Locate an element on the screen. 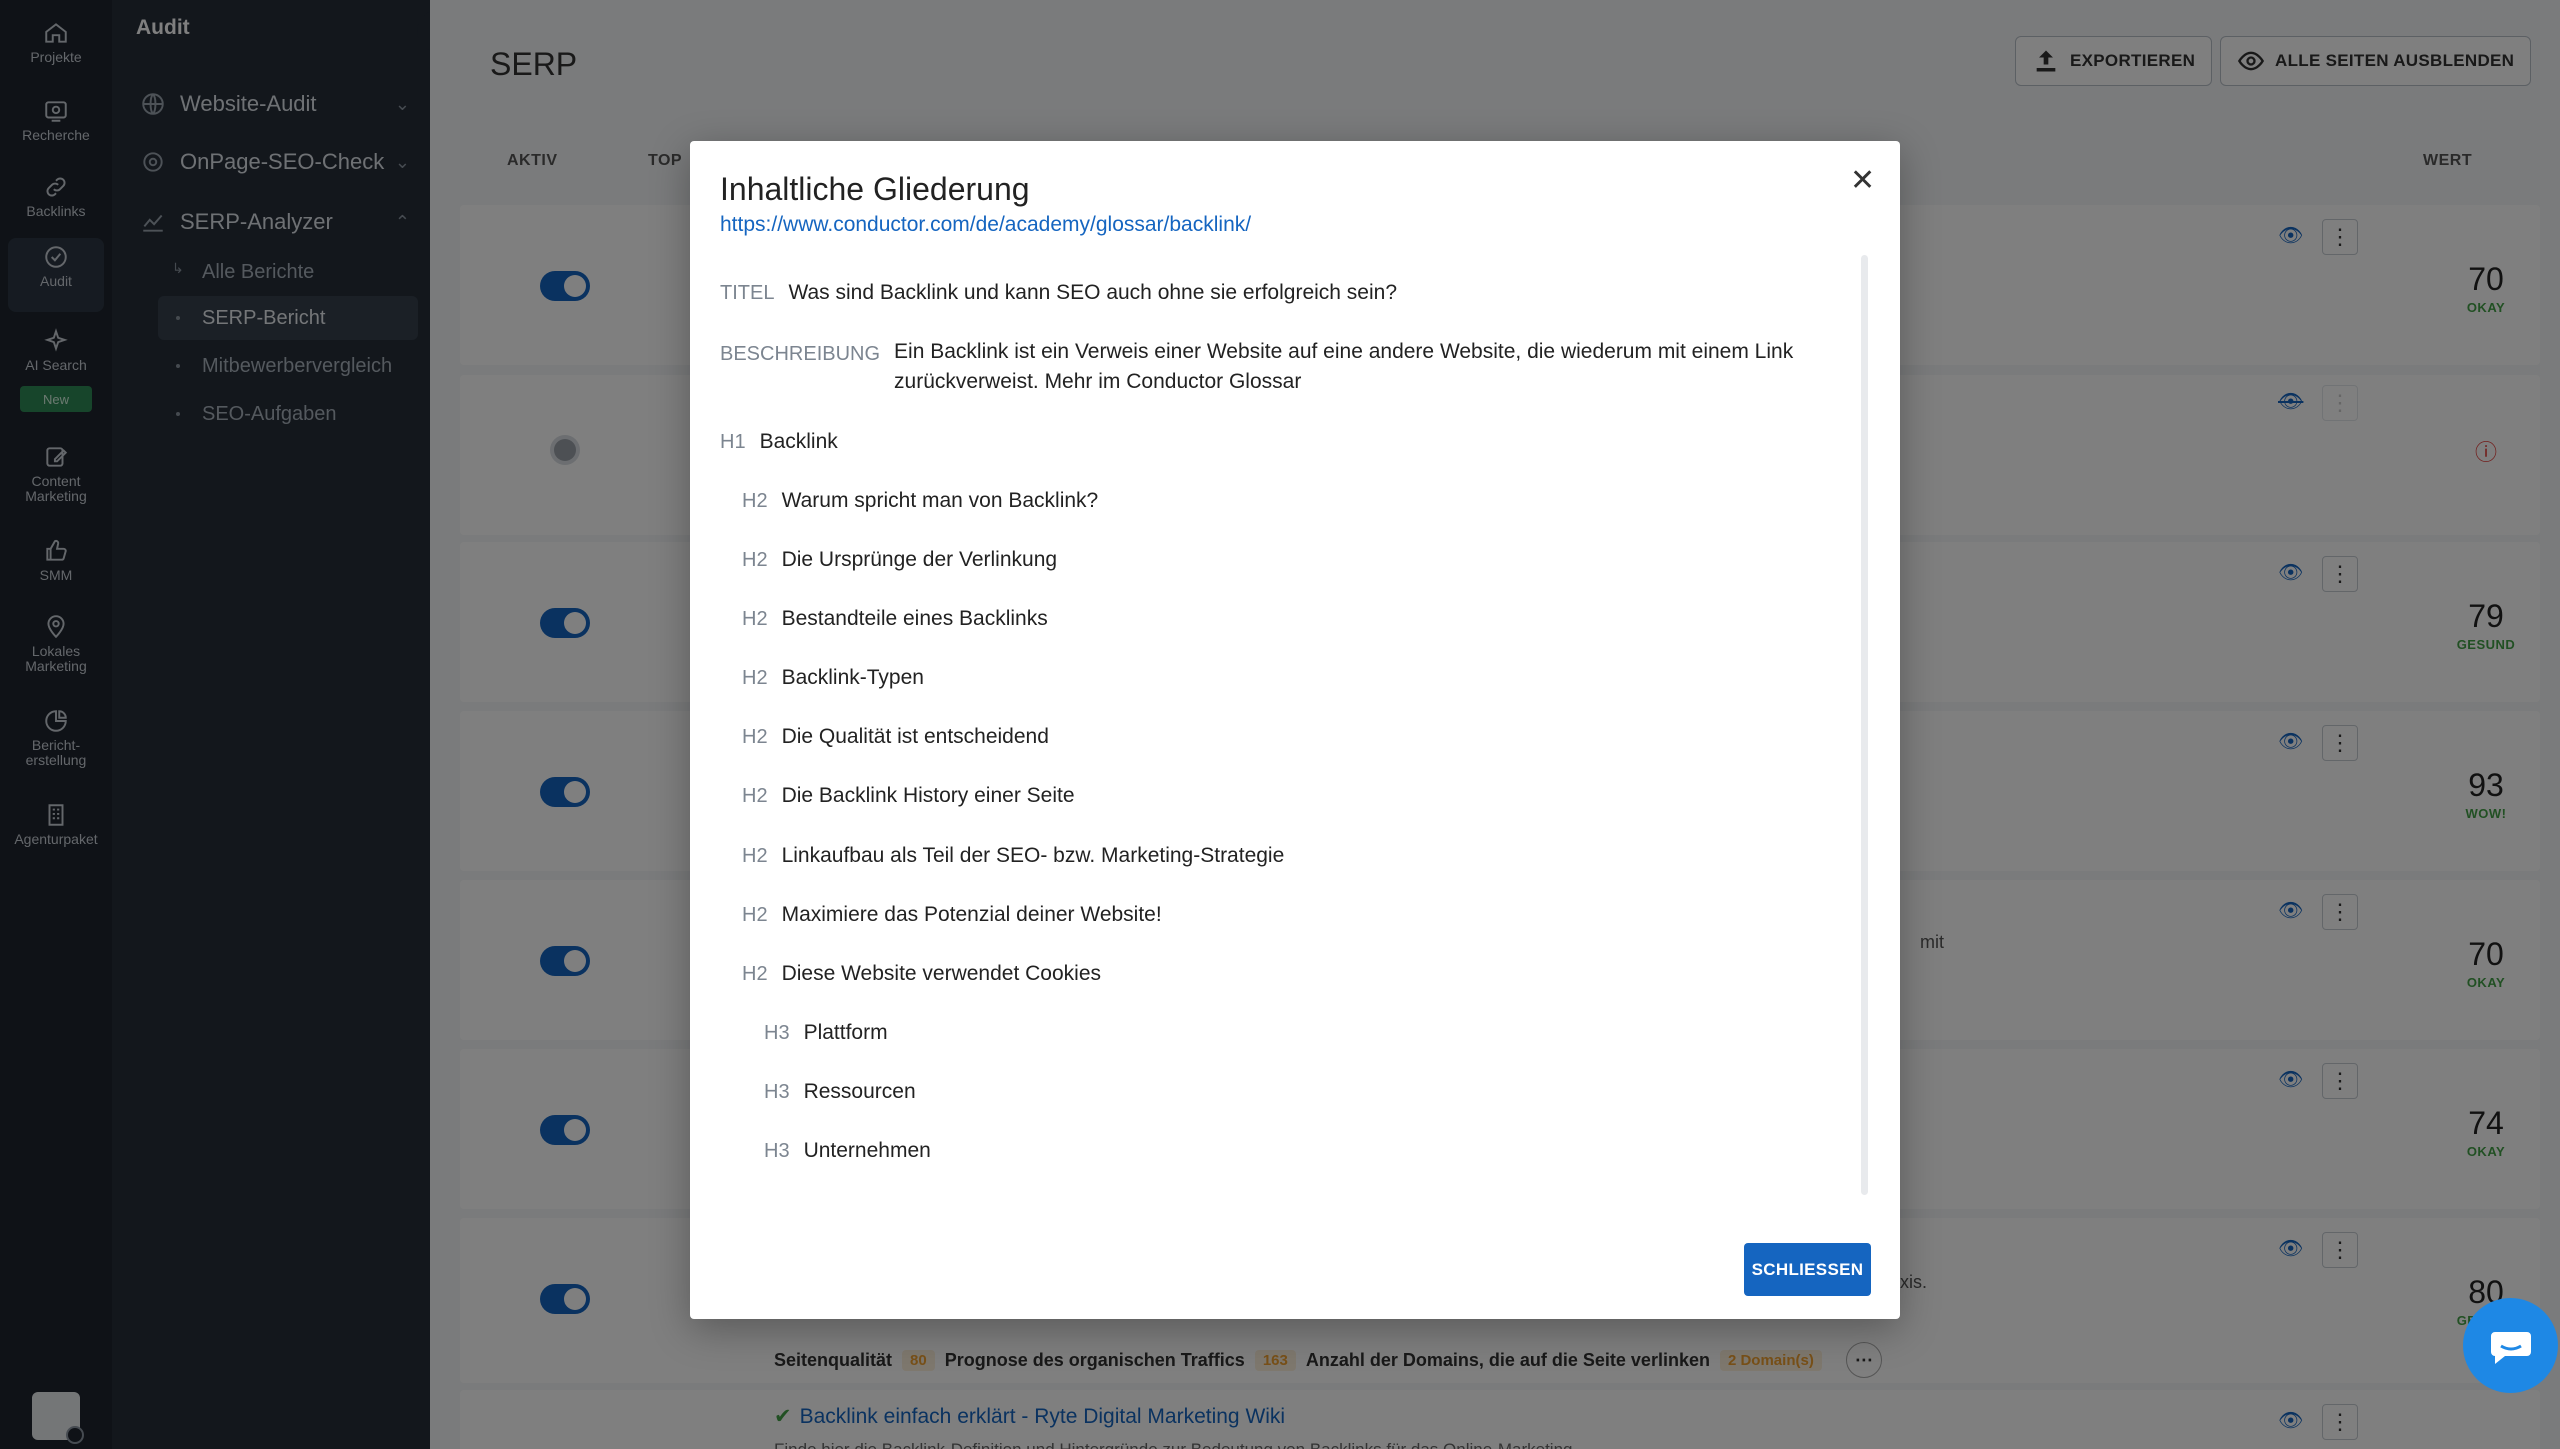  heading-text: Bestandteile eines Backlinks is located at coordinates (914, 618).